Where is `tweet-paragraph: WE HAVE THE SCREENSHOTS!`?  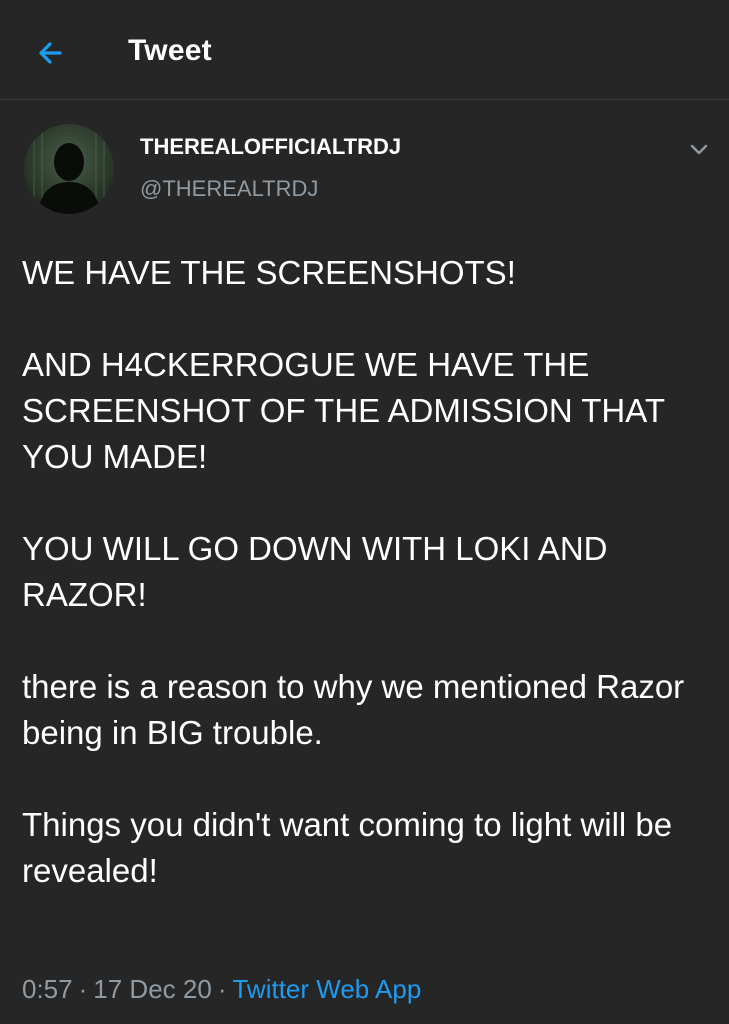
tweet-paragraph: WE HAVE THE SCREENSHOTS! is located at coordinates (269, 272).